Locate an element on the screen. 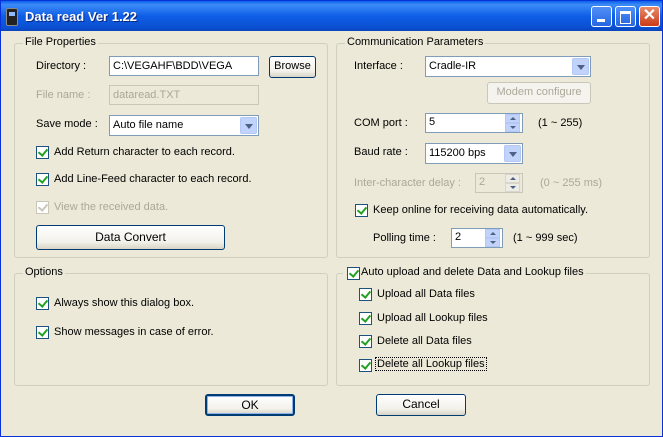 The height and width of the screenshot is (437, 663). com-port-label: COM port : is located at coordinates (381, 123).